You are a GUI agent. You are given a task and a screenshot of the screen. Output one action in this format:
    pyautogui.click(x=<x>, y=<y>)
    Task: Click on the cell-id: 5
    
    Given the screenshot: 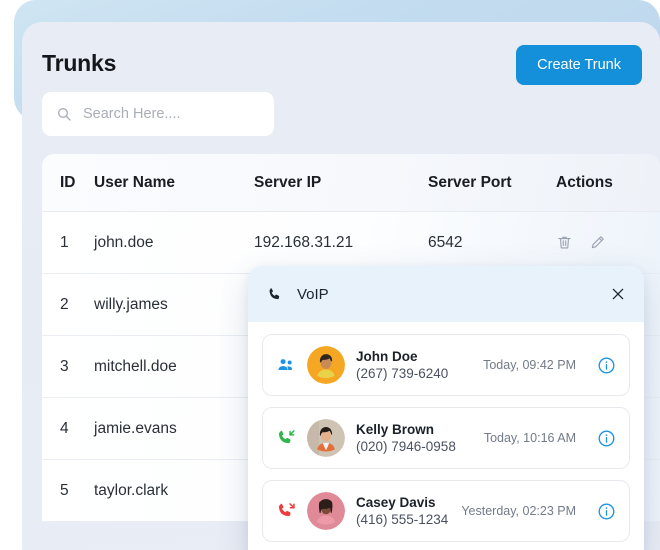 What is the action you would take?
    pyautogui.click(x=64, y=490)
    